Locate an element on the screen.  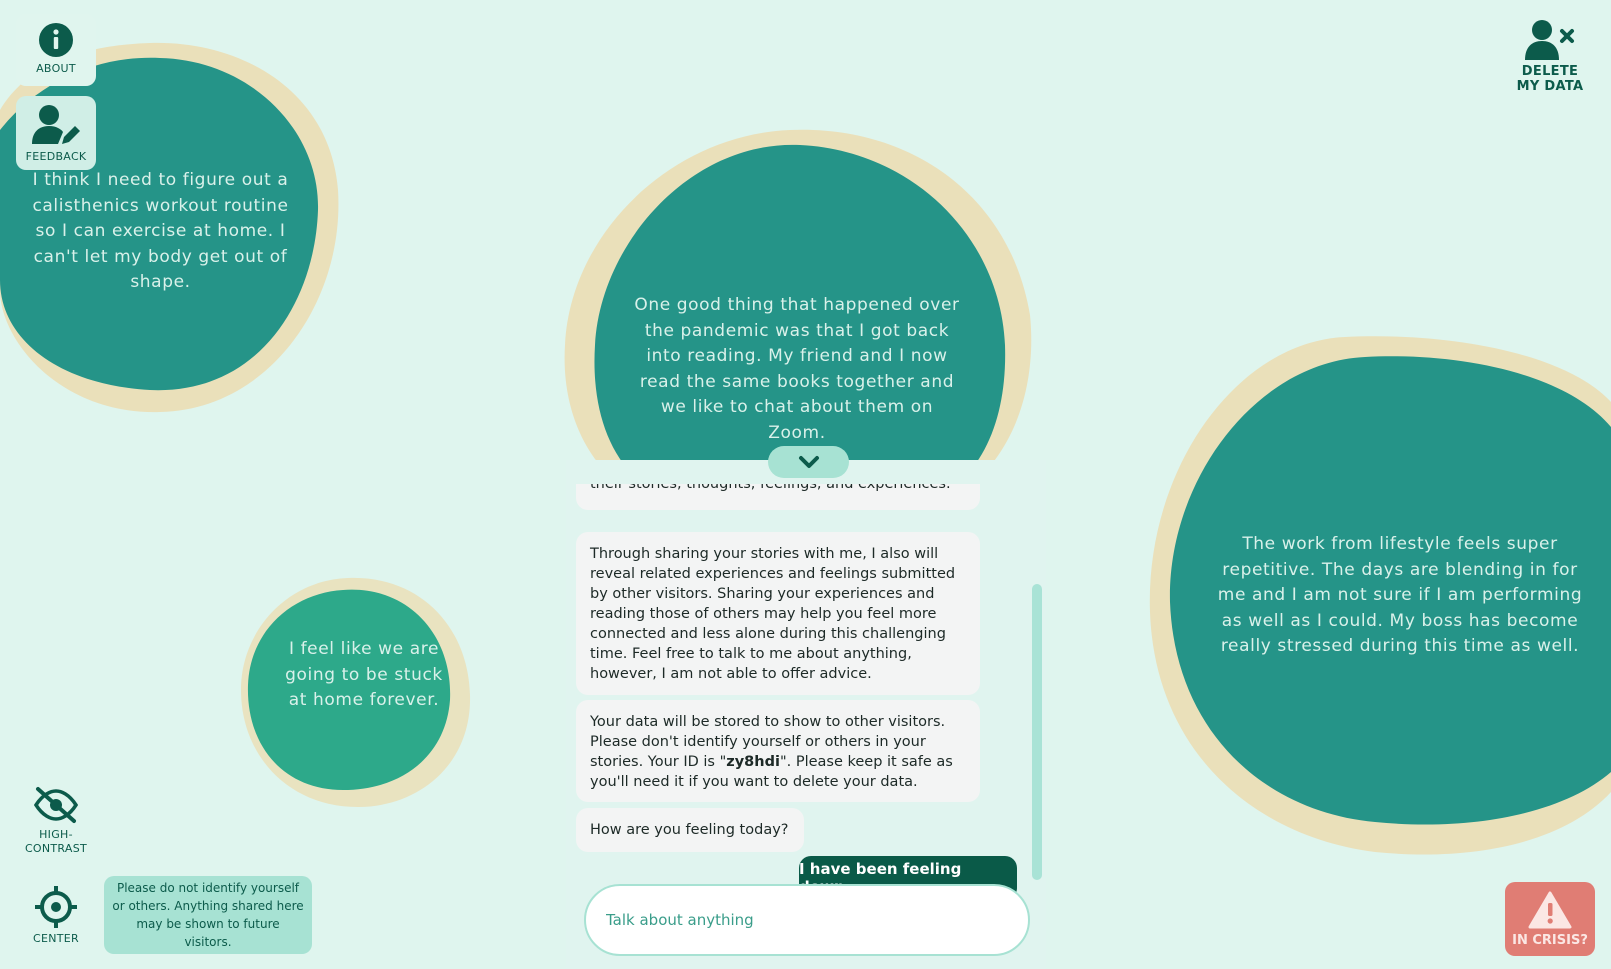
high-contrast-button: HIGH- CONTRAST is located at coordinates (56, 822).